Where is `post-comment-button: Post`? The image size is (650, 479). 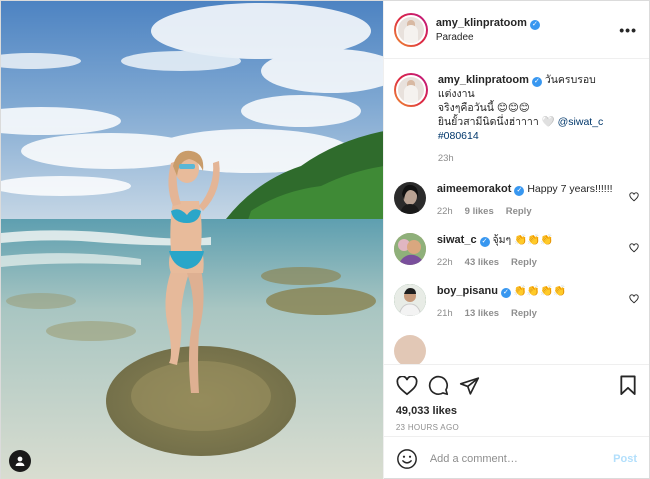
post-comment-button: Post is located at coordinates (625, 459).